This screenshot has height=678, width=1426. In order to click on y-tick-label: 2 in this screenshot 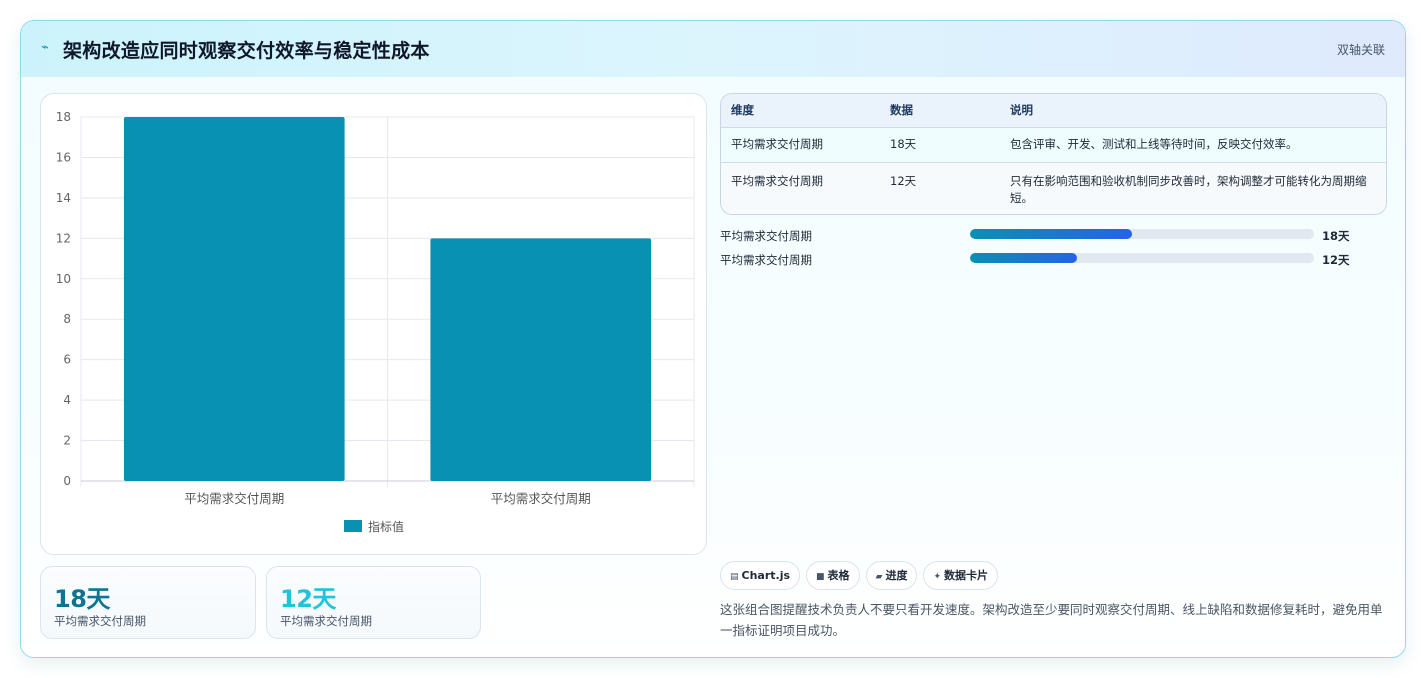, I will do `click(67, 441)`.